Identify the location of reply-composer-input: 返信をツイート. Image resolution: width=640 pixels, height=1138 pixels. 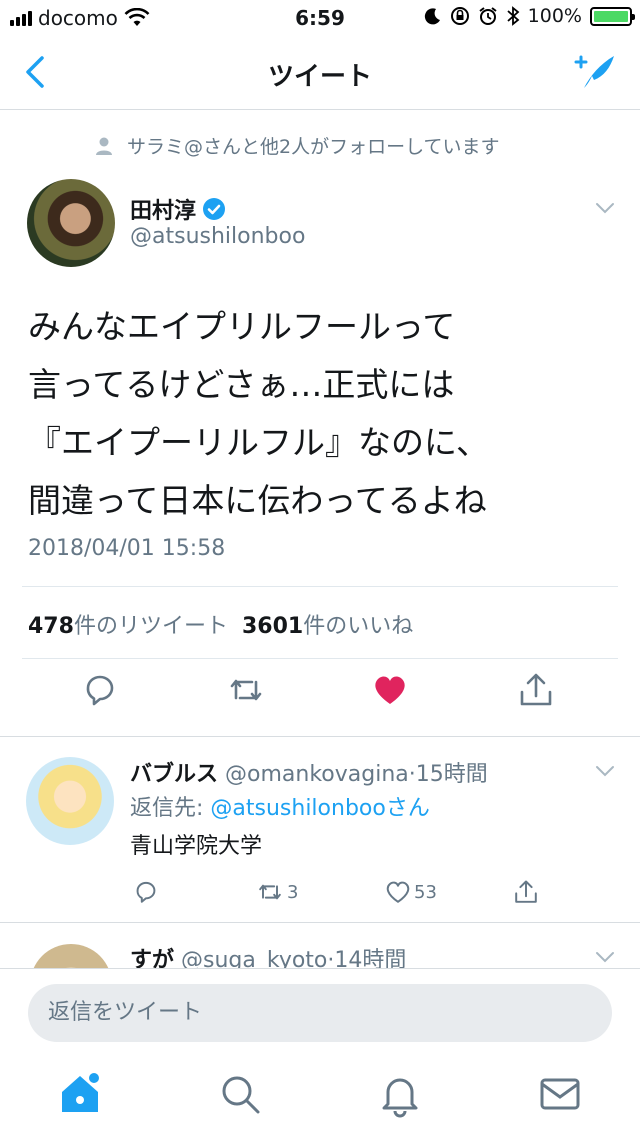
(320, 1013).